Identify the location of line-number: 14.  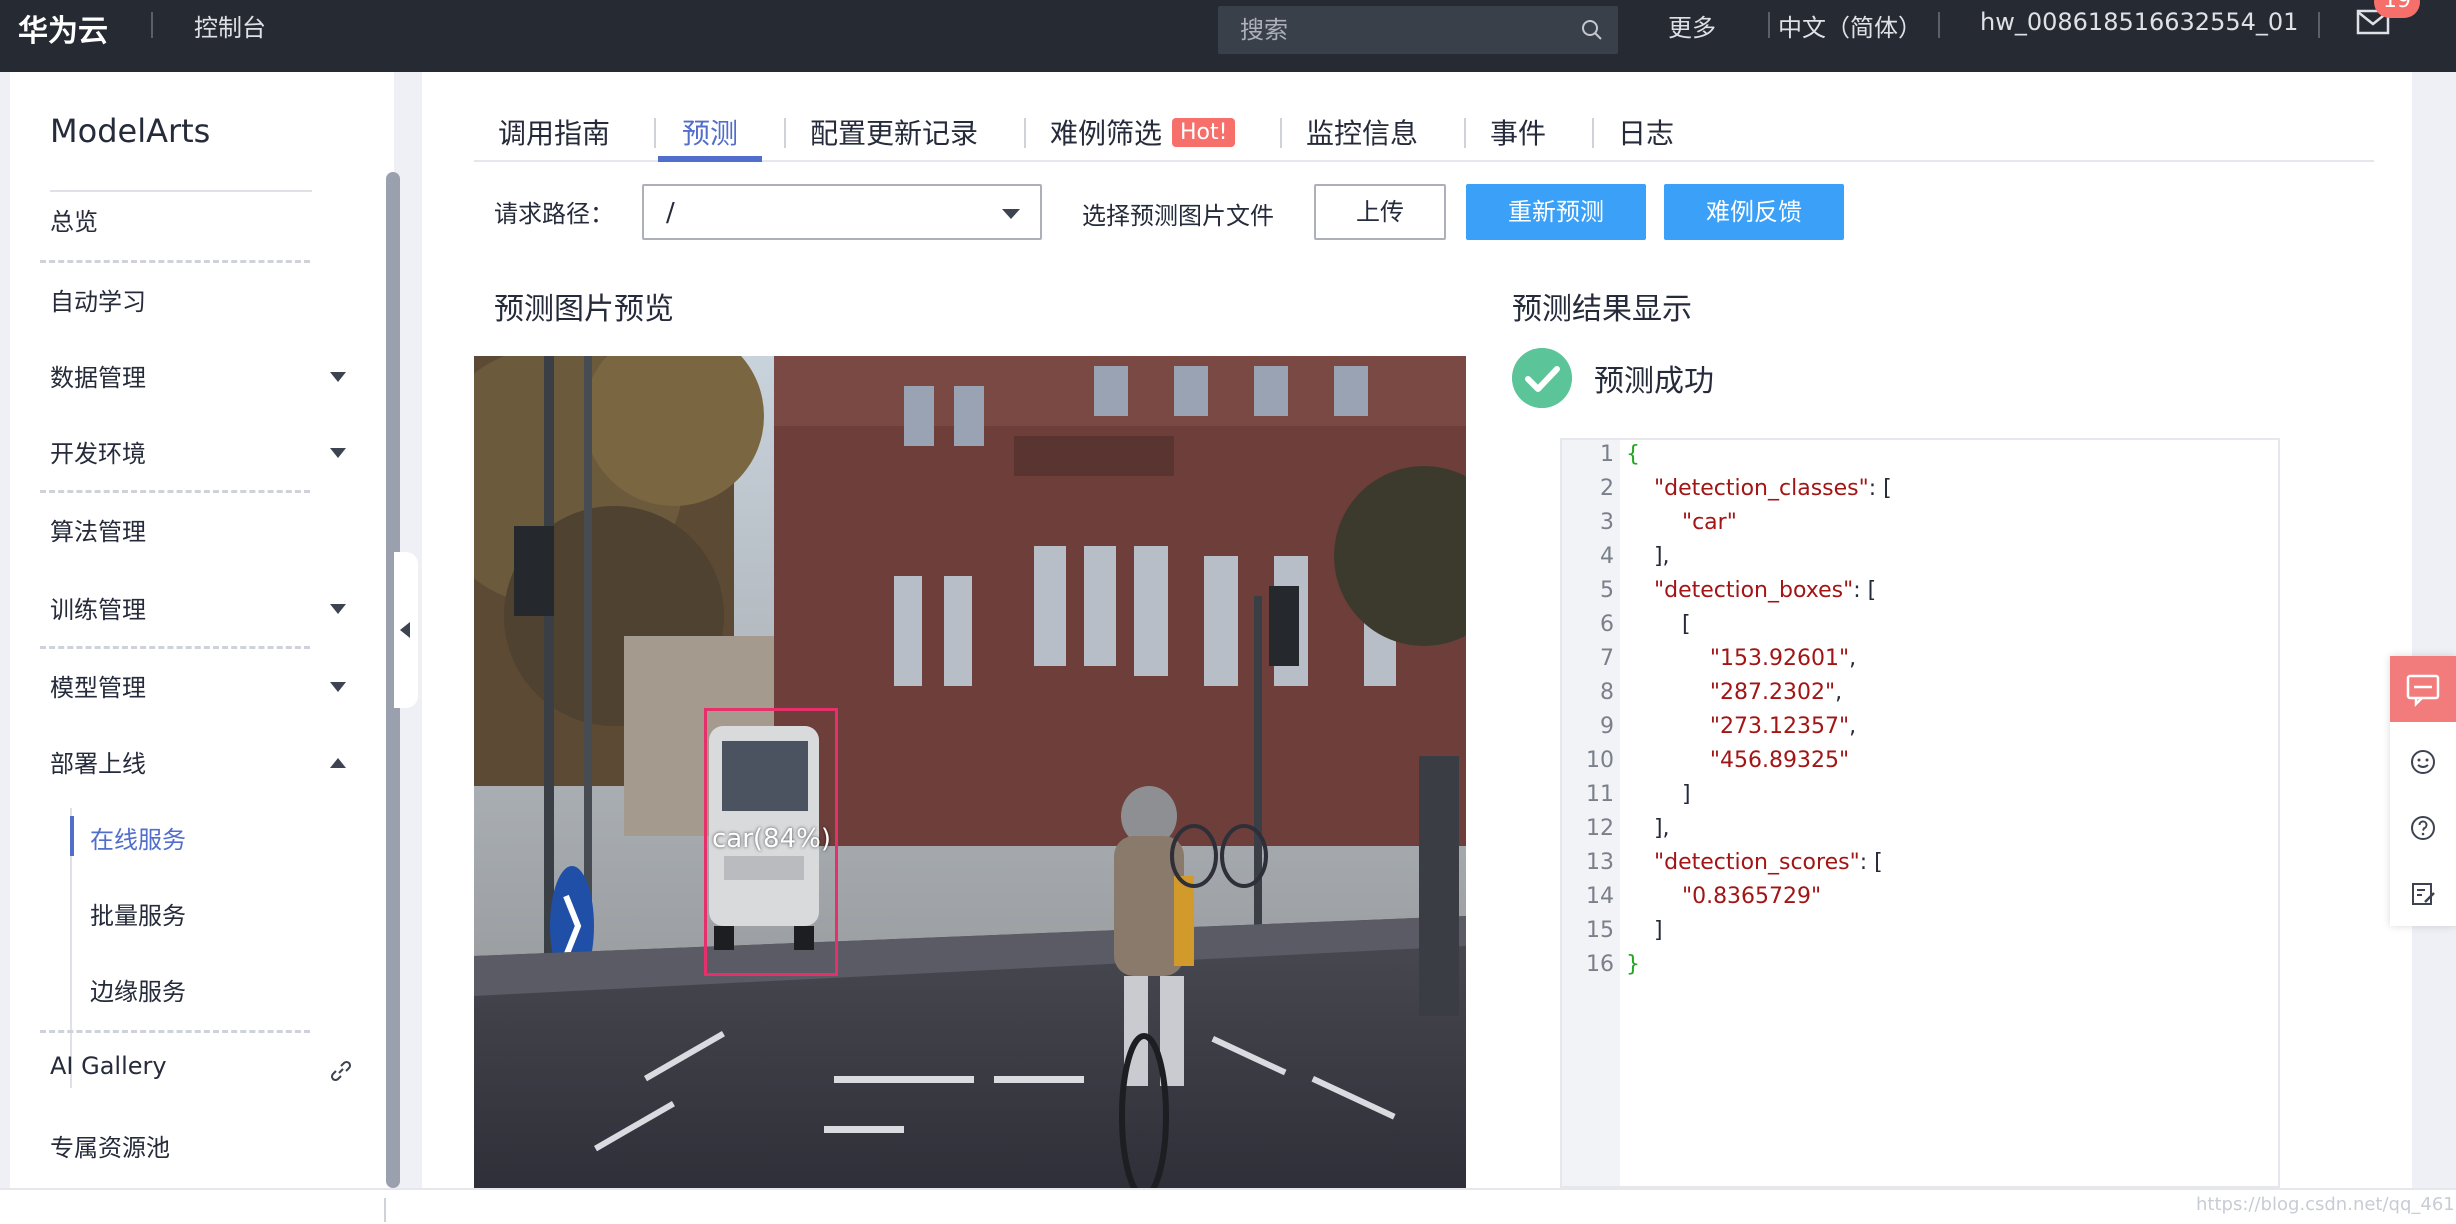
(1600, 896).